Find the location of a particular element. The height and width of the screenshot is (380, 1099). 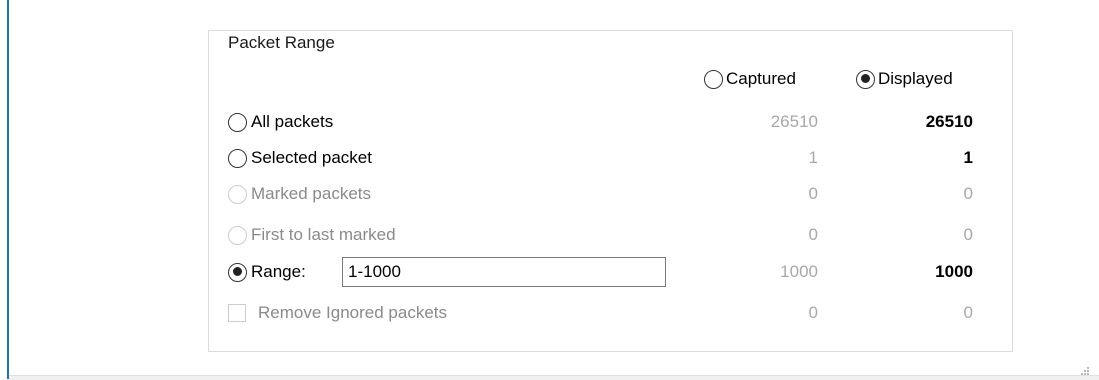

resize-grip-icon is located at coordinates (1085, 371).